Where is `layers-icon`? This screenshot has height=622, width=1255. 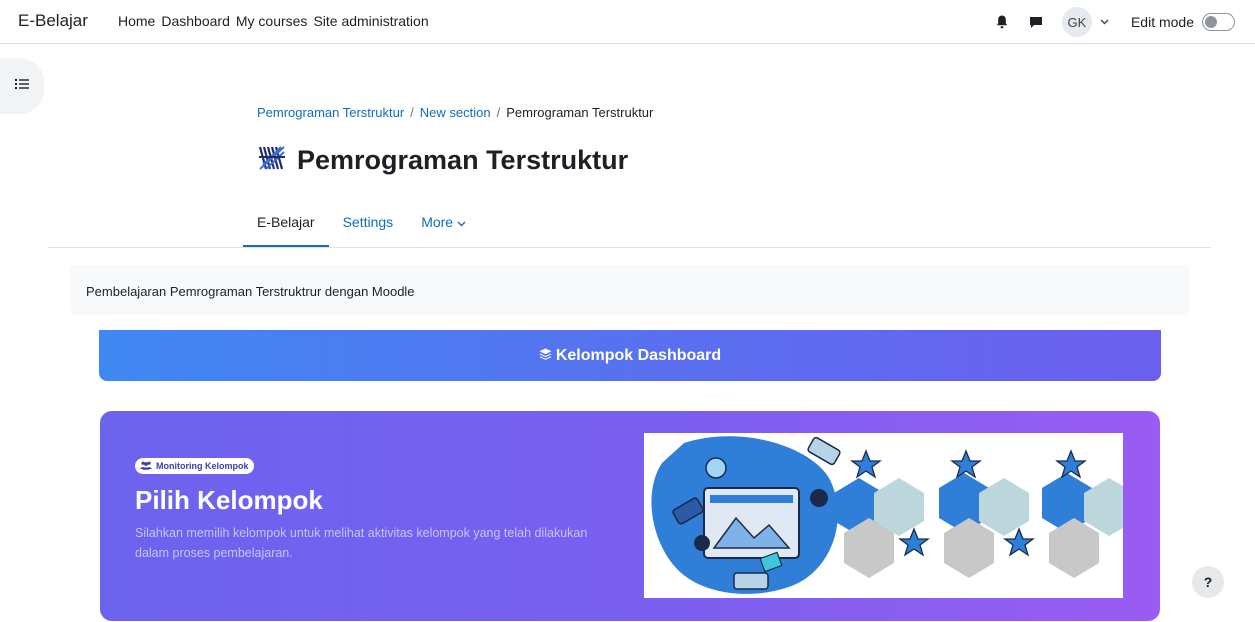
layers-icon is located at coordinates (545, 356).